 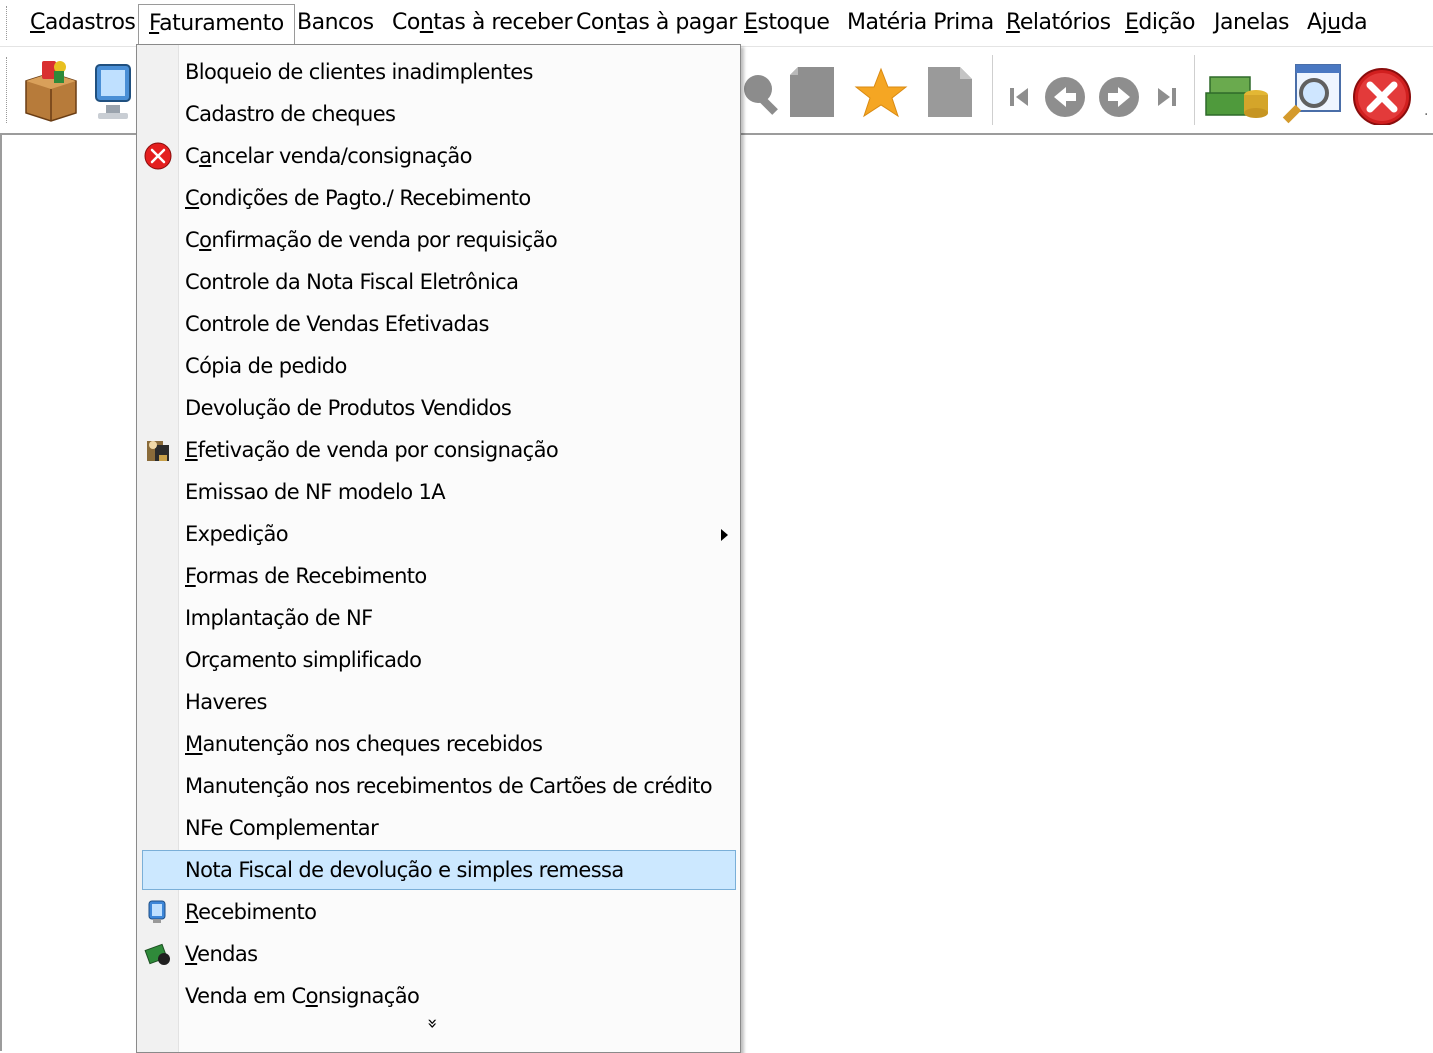 I want to click on menu-item: Controle da Nota Fiscal Eletrônica, so click(x=438, y=282).